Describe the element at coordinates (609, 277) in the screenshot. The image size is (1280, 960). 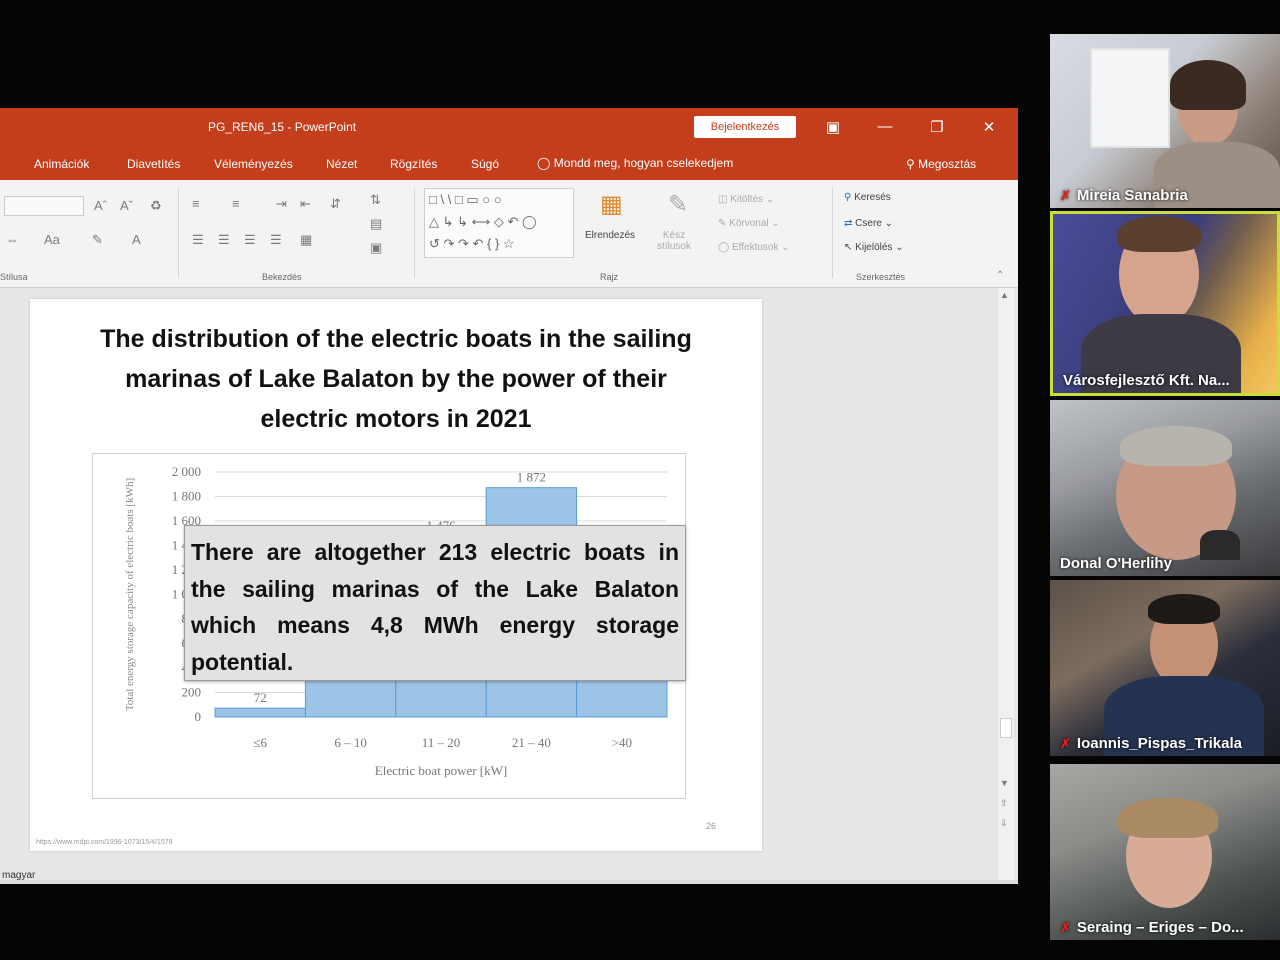
I see `group-label-drawing: Rajz` at that location.